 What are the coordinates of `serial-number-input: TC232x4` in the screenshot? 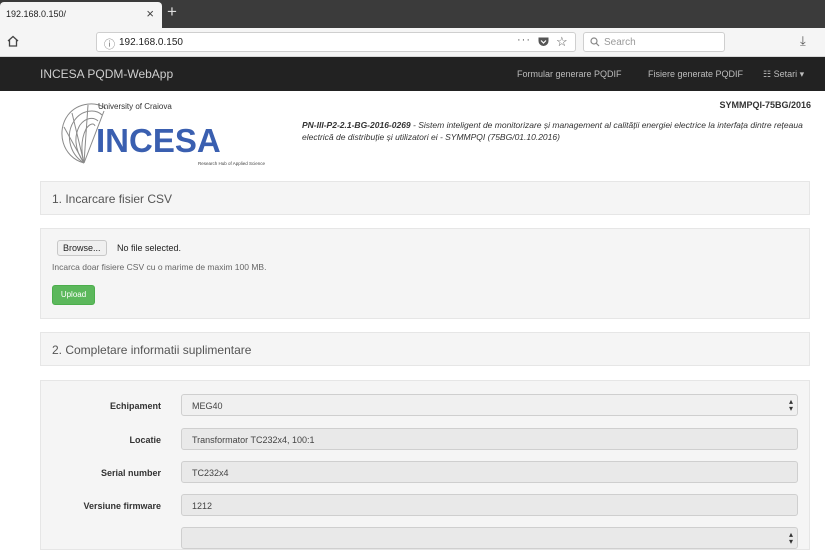 It's located at (489, 472).